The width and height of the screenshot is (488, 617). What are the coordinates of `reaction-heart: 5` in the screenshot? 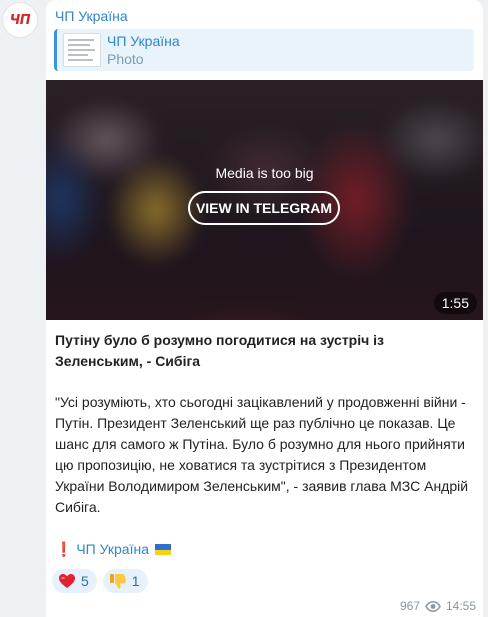 It's located at (74, 581).